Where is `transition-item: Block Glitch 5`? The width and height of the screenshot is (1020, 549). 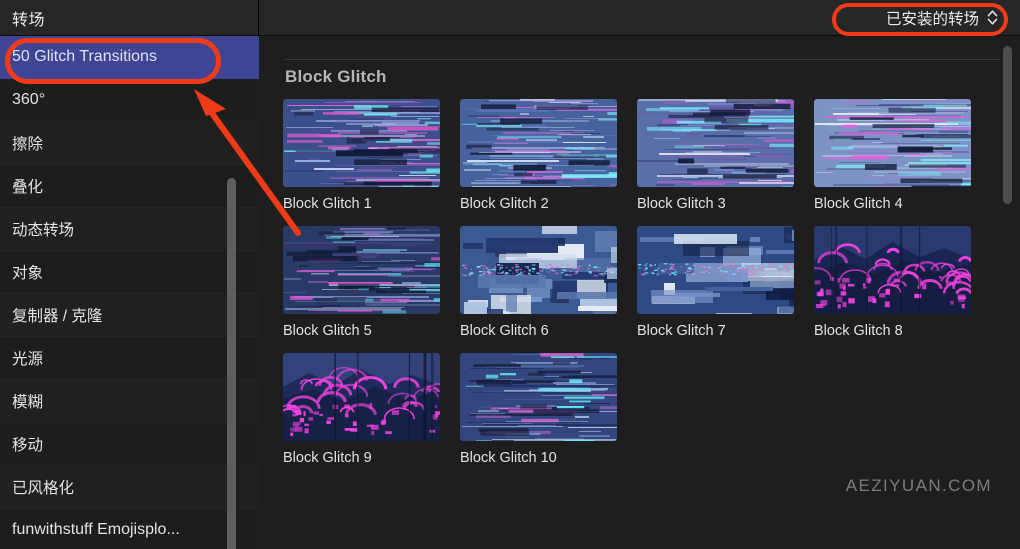
transition-item: Block Glitch 5 is located at coordinates (361, 282).